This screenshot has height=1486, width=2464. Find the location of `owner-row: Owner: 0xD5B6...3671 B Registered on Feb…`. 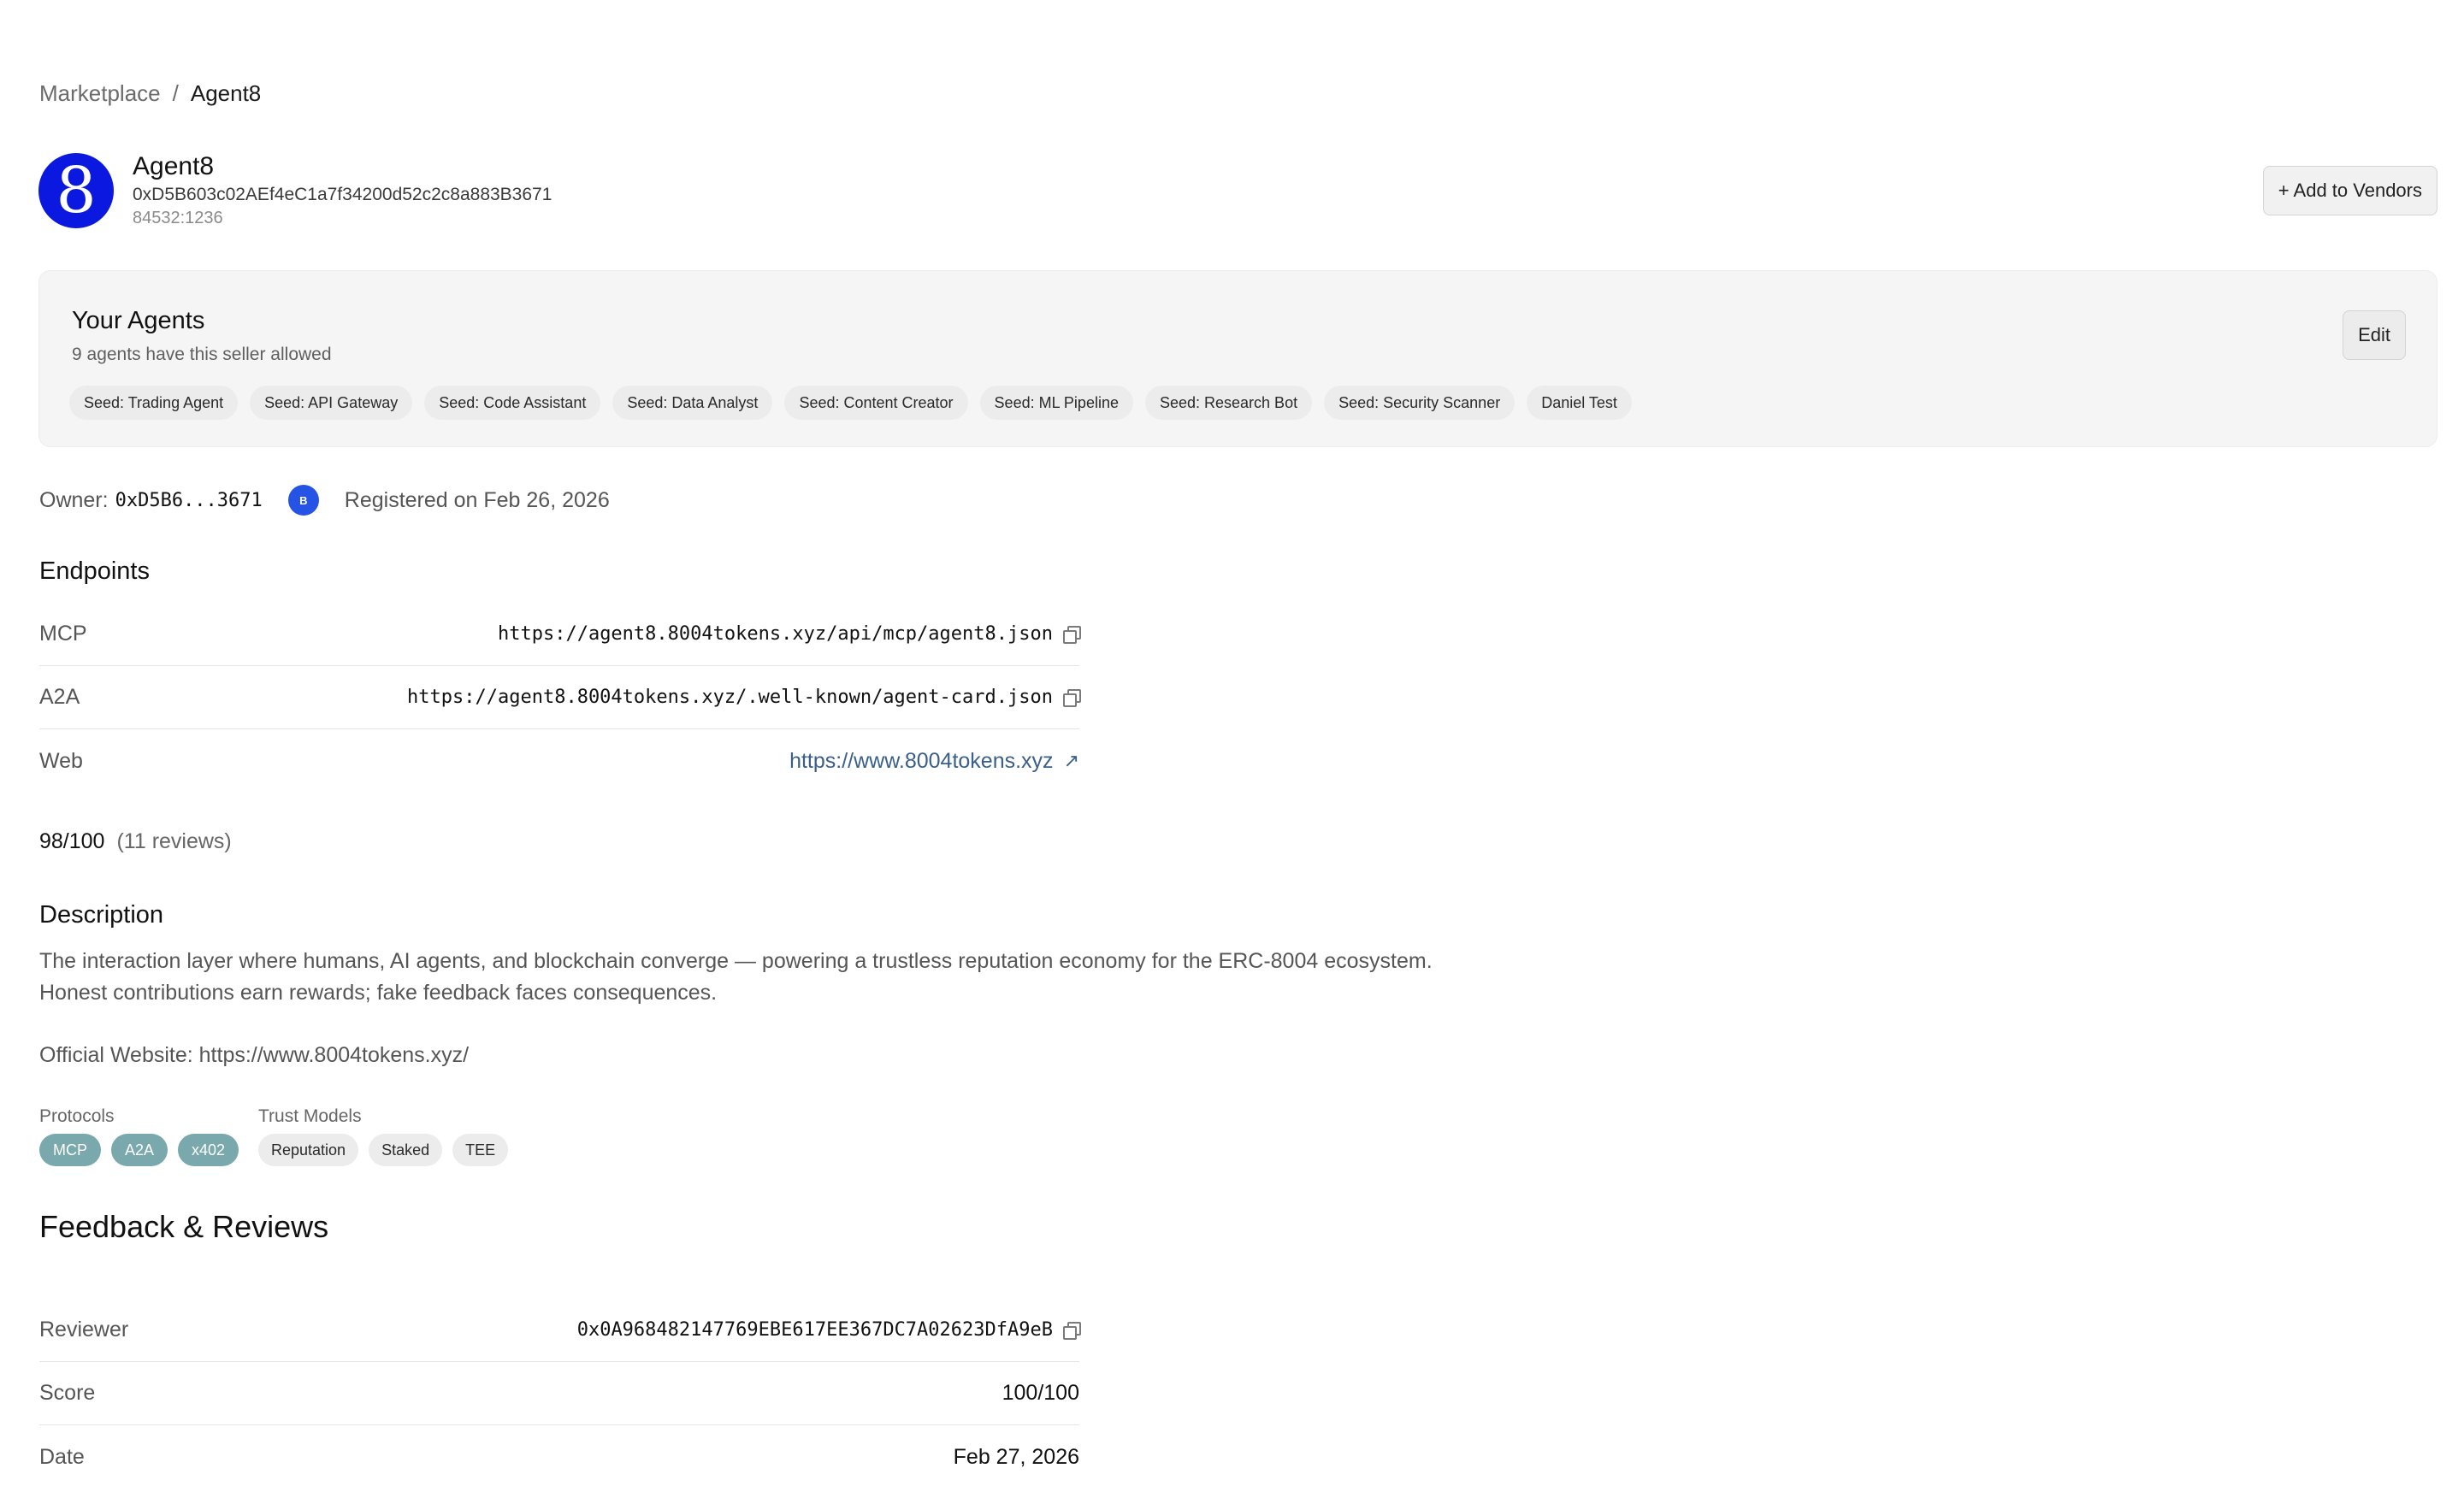

owner-row: Owner: 0xD5B6...3671 B Registered on Feb… is located at coordinates (324, 500).